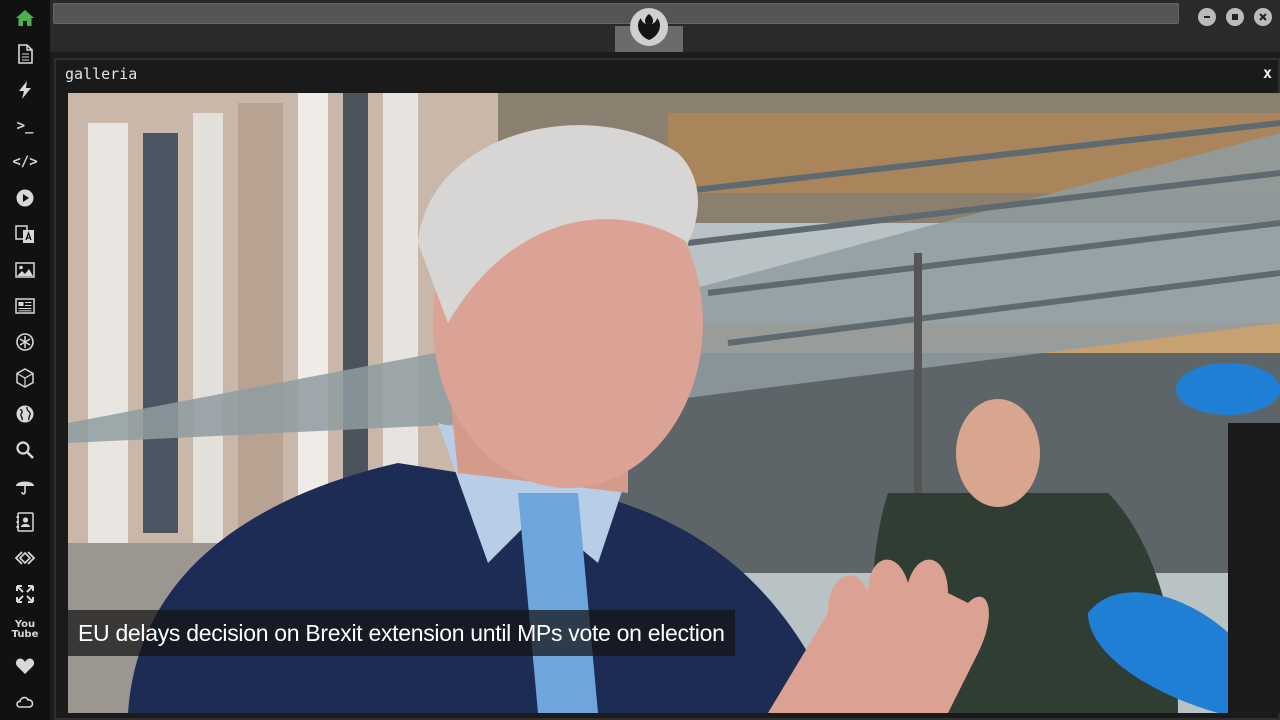 The height and width of the screenshot is (720, 1280). I want to click on terminal-icon: >_, so click(25, 126).